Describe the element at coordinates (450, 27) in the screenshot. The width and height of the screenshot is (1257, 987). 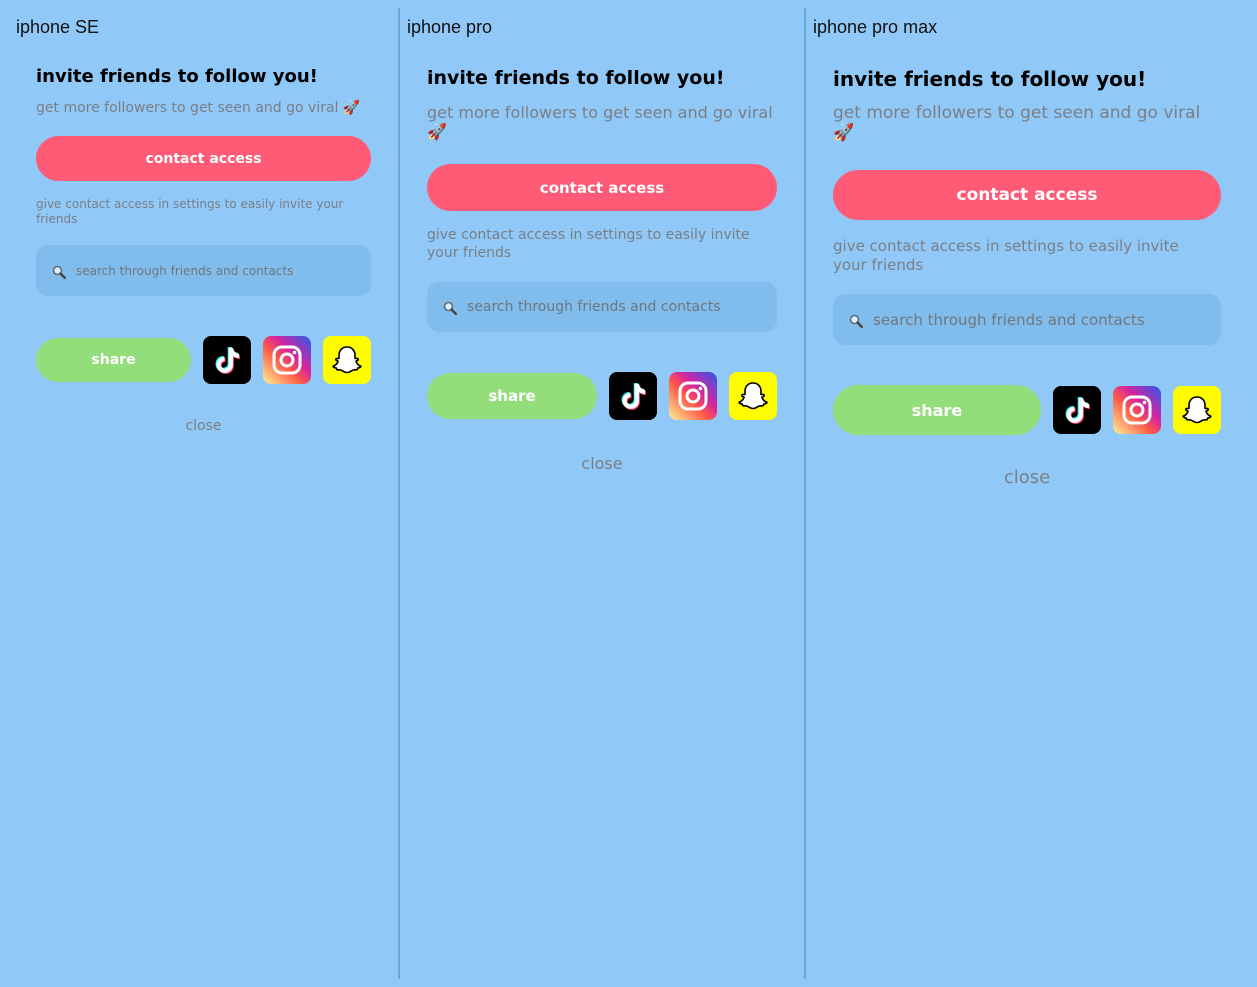
I see `device-label: iphone pro` at that location.